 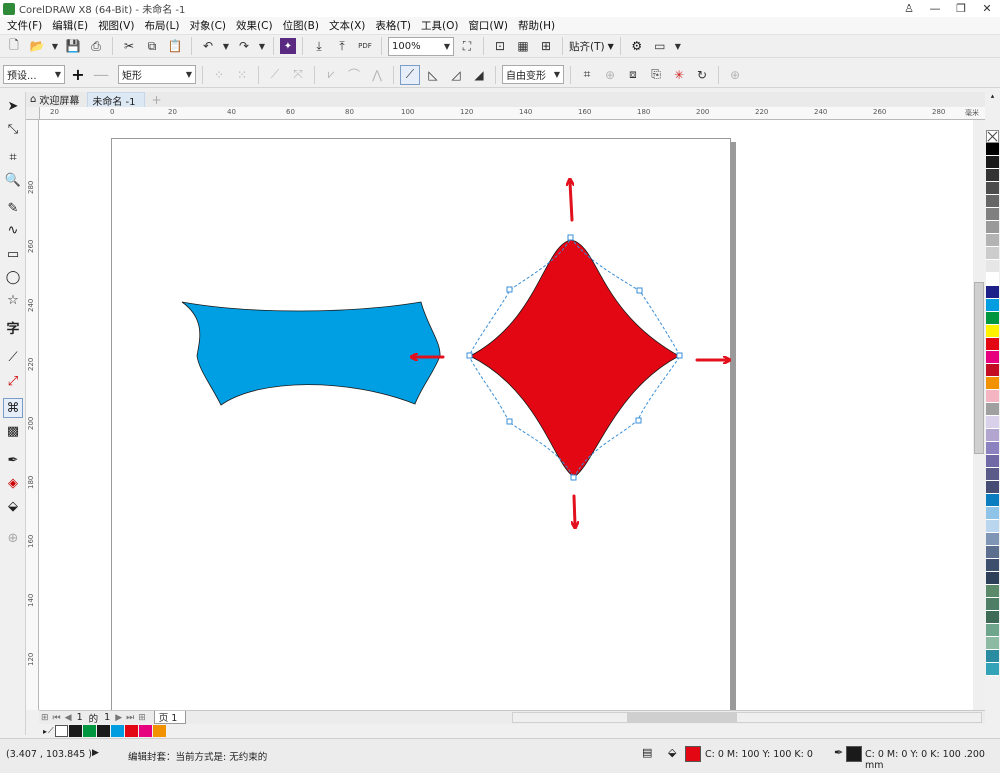 I want to click on ellipse-tool-icon: ◯, so click(x=13, y=277).